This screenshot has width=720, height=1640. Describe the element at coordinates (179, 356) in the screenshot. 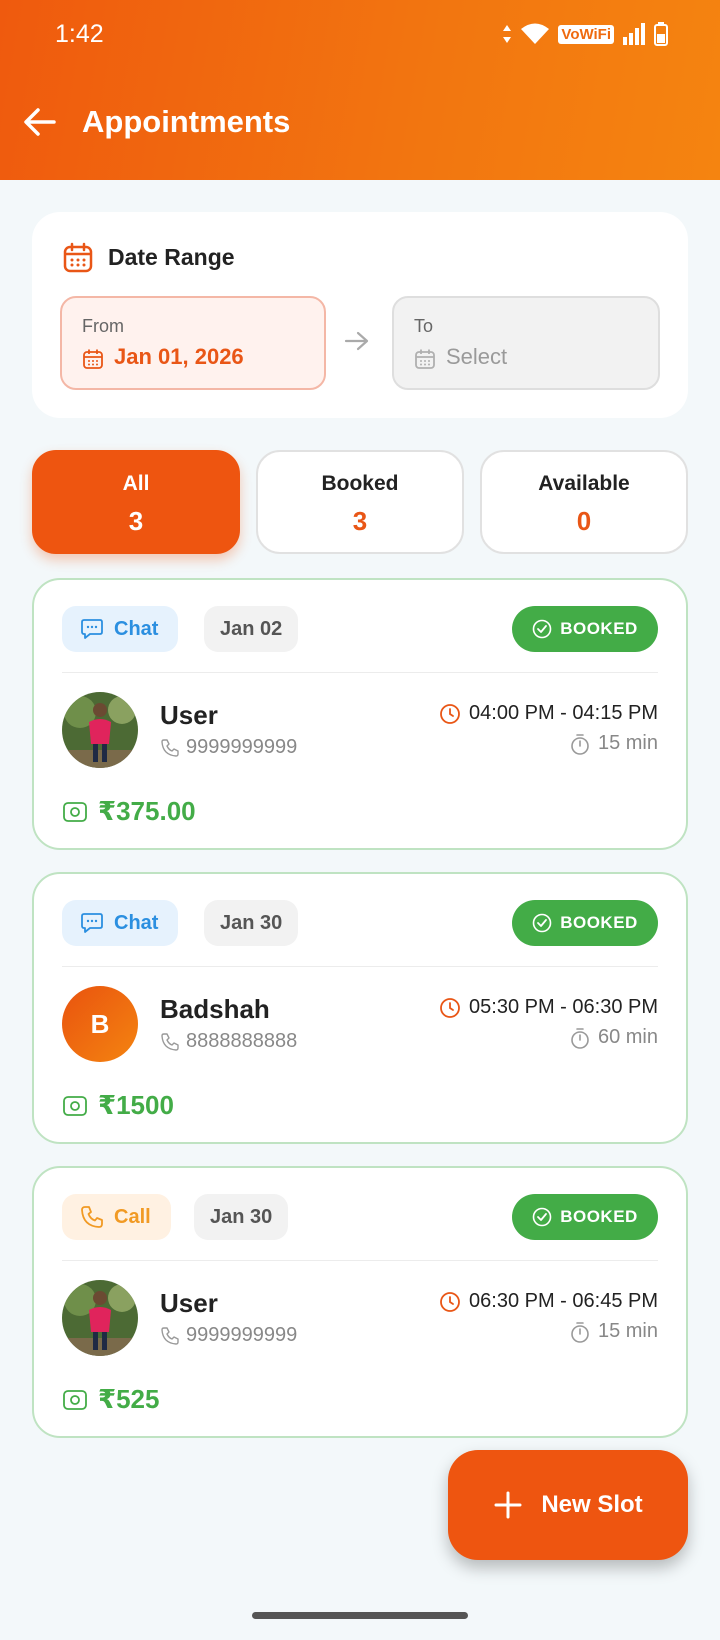

I see `from-date-value: Jan 01, 2026` at that location.